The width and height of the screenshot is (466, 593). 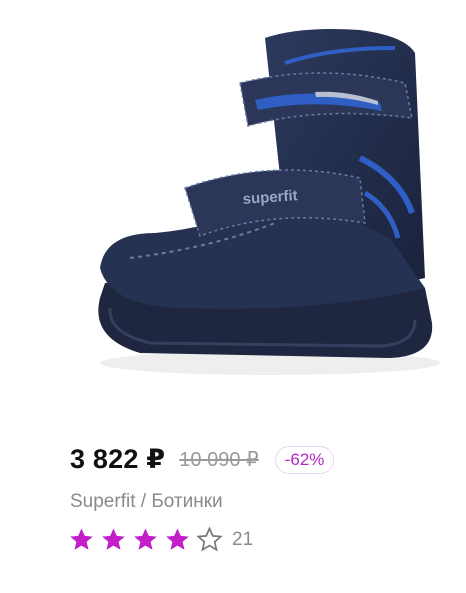 I want to click on price-row: 3 822 ₽ 10 090 ₽ -62%, so click(x=202, y=459).